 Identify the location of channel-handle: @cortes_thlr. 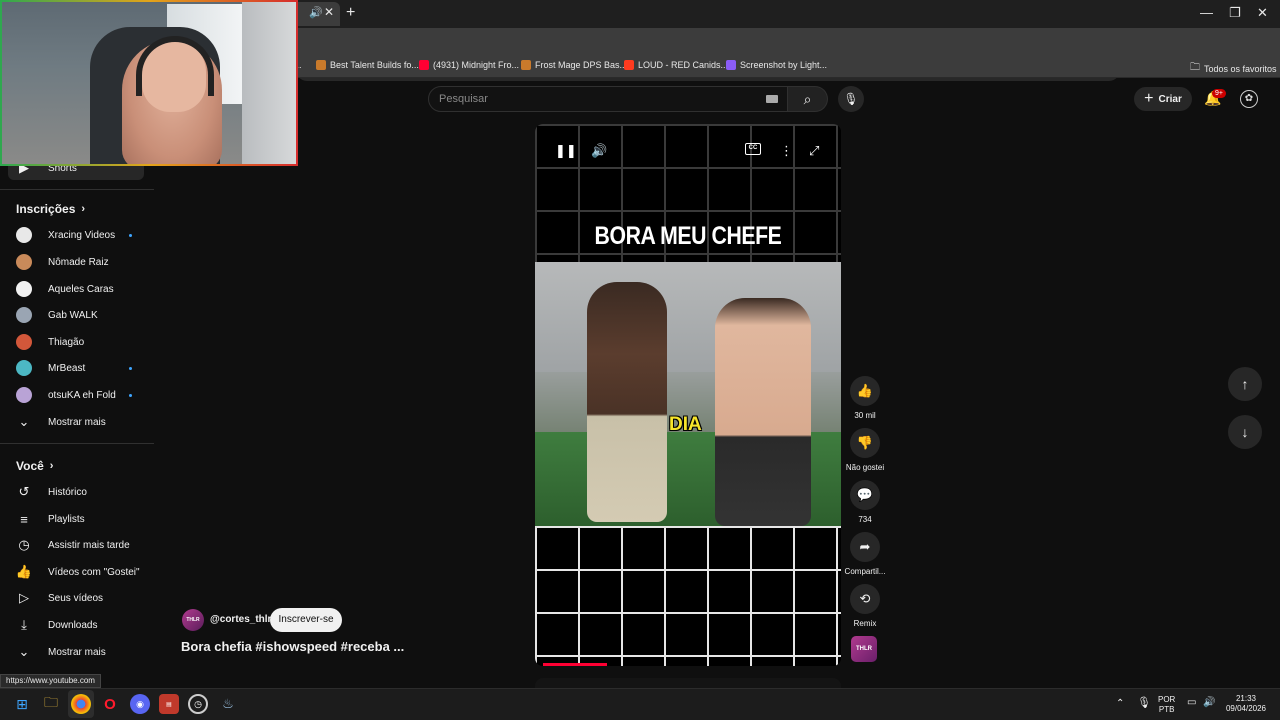
(240, 619).